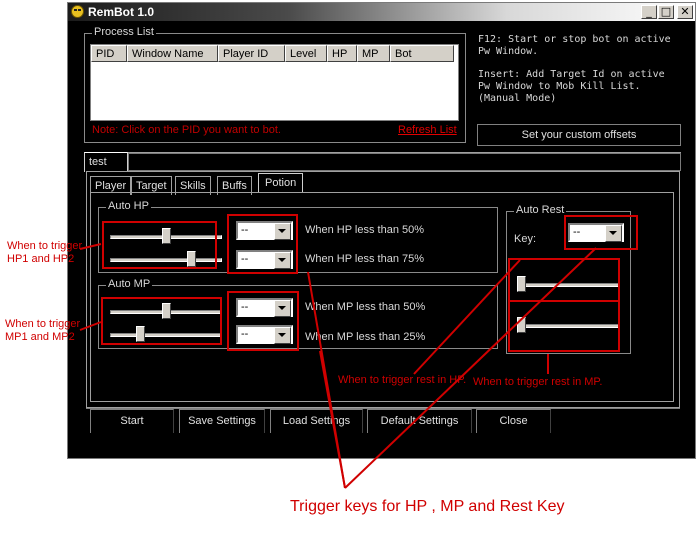 This screenshot has width=698, height=555. What do you see at coordinates (43, 330) in the screenshot?
I see `mp-trigger-annotation: When to trigger MP1 and MP2` at bounding box center [43, 330].